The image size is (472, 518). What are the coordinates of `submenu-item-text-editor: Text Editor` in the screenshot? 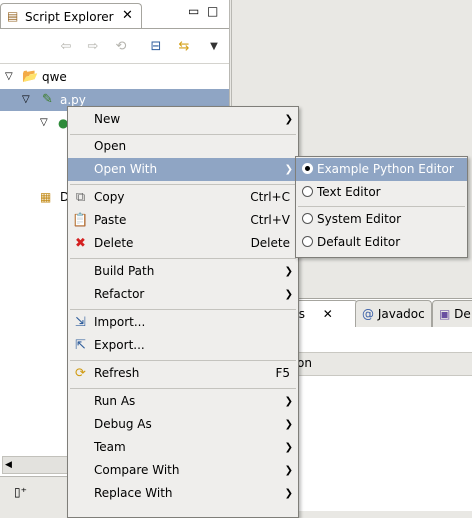 It's located at (381, 192).